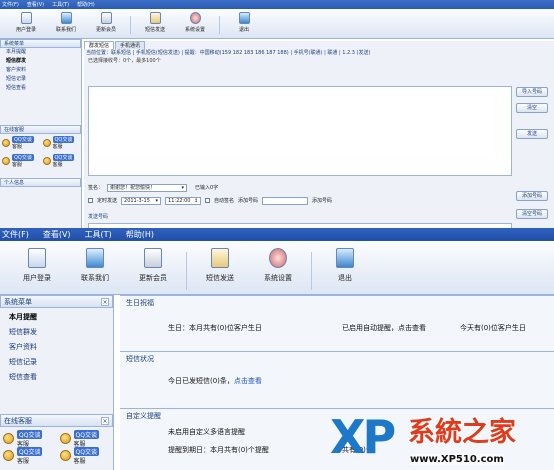 This screenshot has height=470, width=554. I want to click on tab-bulk-sms: 群发短信, so click(99, 45).